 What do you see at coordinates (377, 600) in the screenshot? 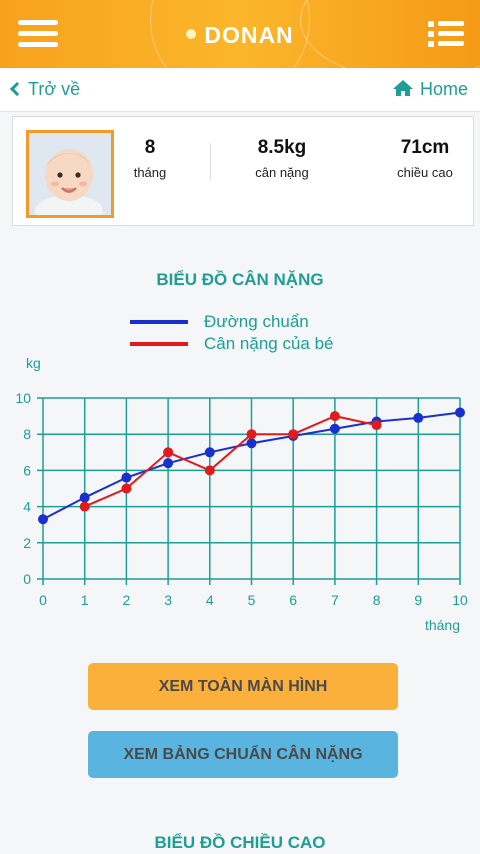
I see `x-tick-label: 8` at bounding box center [377, 600].